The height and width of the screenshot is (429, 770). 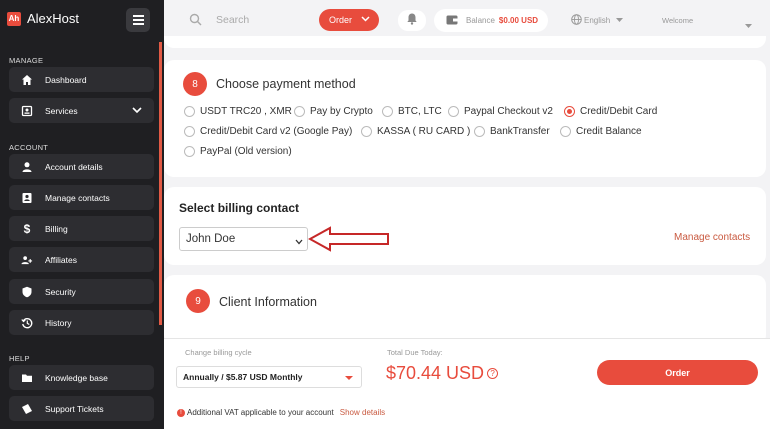 I want to click on total-due: $70.44 USD ?, so click(x=442, y=373).